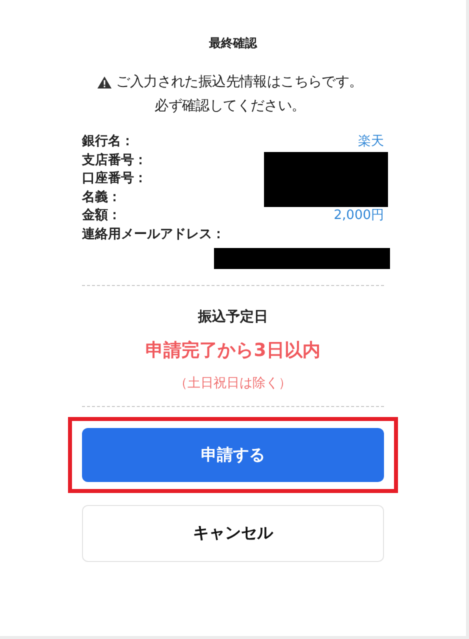  What do you see at coordinates (233, 350) in the screenshot?
I see `schedule-value: 申請完了から3日以内` at bounding box center [233, 350].